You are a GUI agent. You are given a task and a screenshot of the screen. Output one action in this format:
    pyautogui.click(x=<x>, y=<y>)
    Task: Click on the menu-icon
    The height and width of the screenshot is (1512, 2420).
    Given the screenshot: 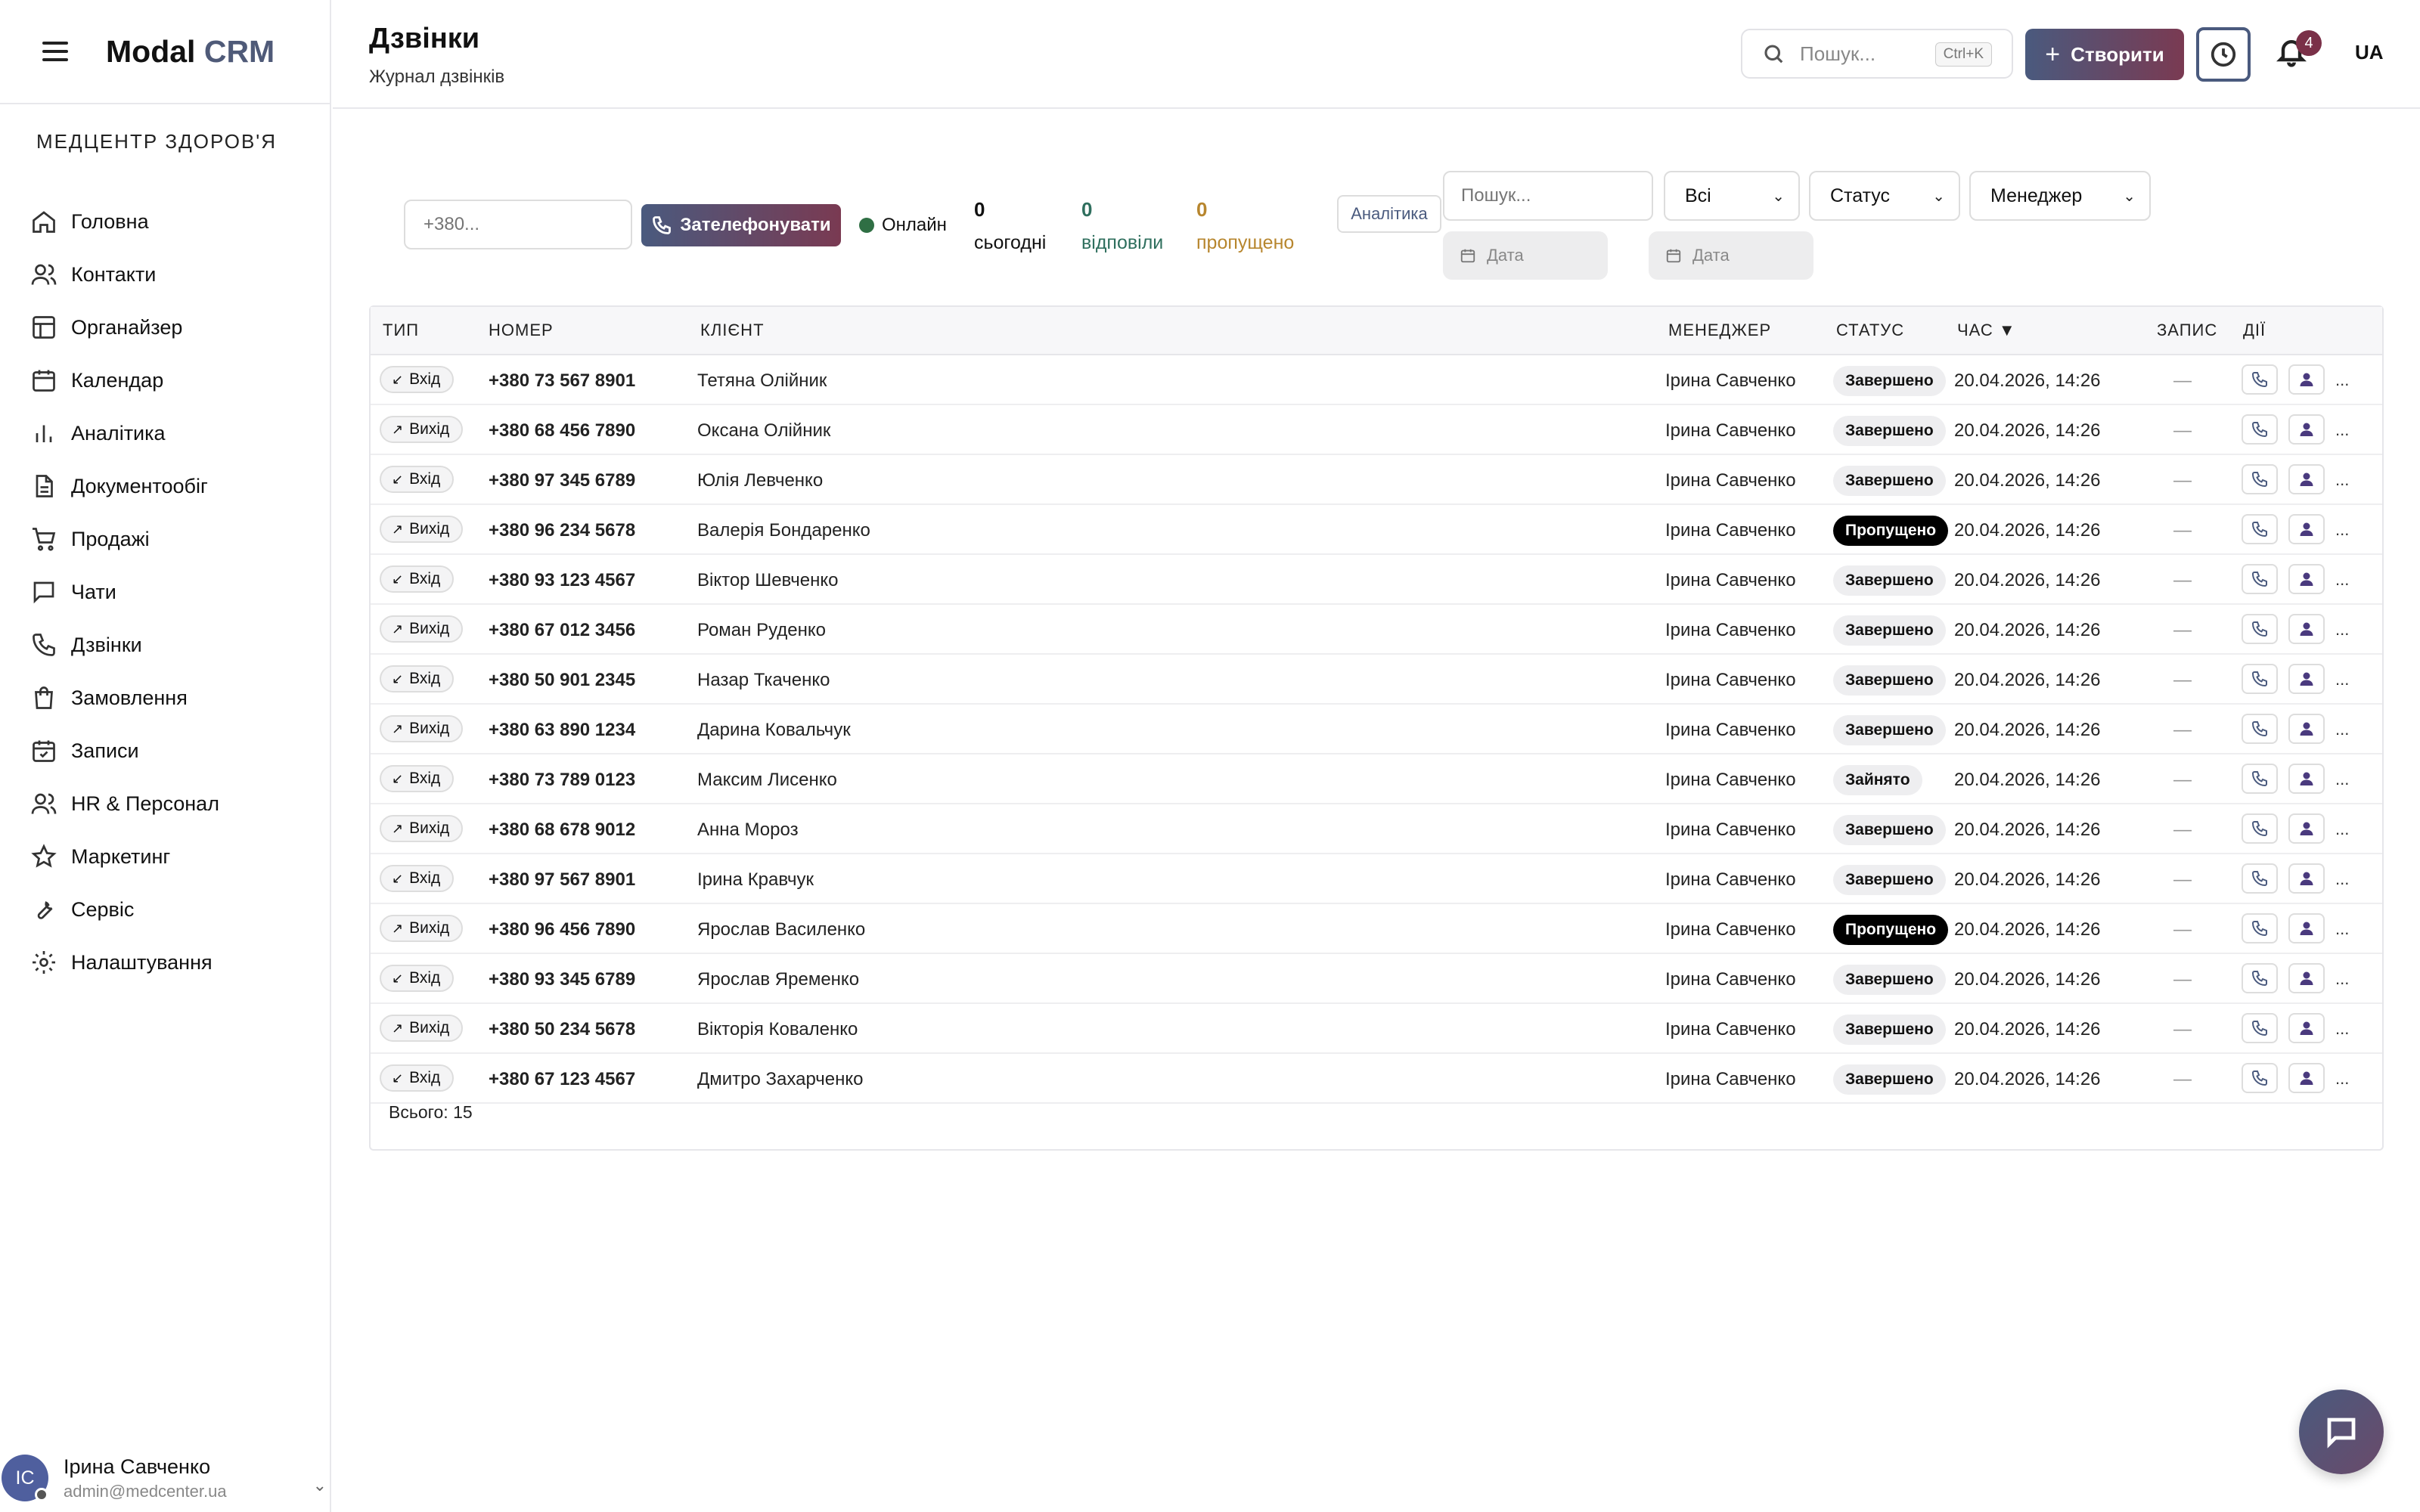 What is the action you would take?
    pyautogui.click(x=55, y=52)
    